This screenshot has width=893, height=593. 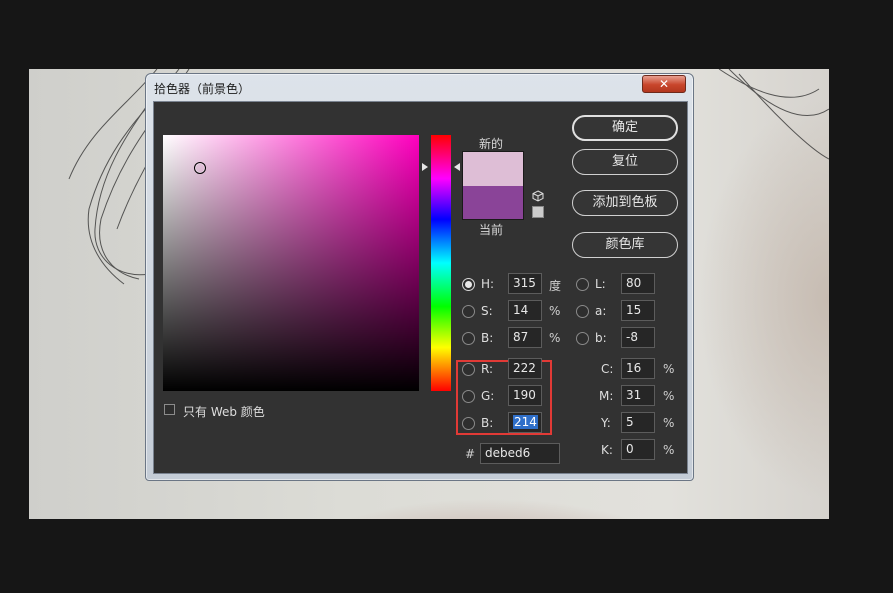 I want to click on green-input: 190, so click(x=525, y=395).